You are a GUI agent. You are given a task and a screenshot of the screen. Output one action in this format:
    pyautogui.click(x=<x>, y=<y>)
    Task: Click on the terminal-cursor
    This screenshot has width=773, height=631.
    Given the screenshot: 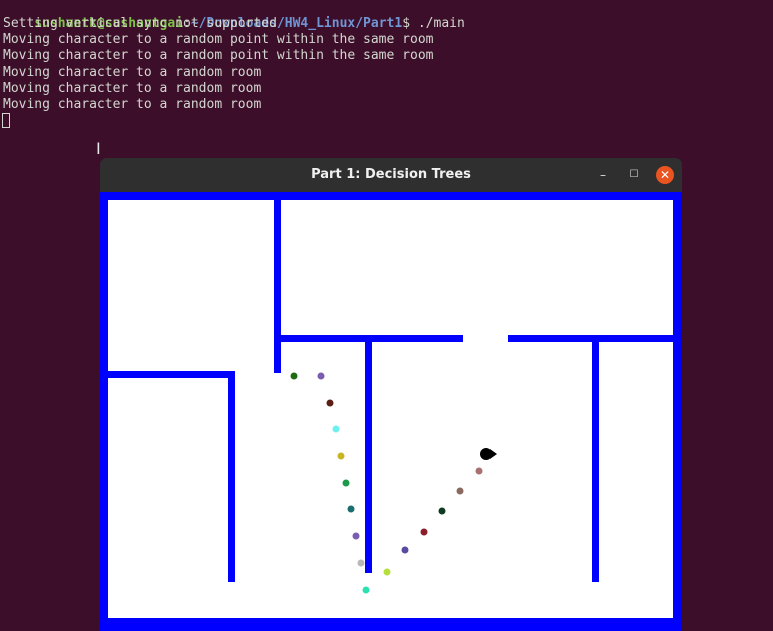 What is the action you would take?
    pyautogui.click(x=6, y=120)
    